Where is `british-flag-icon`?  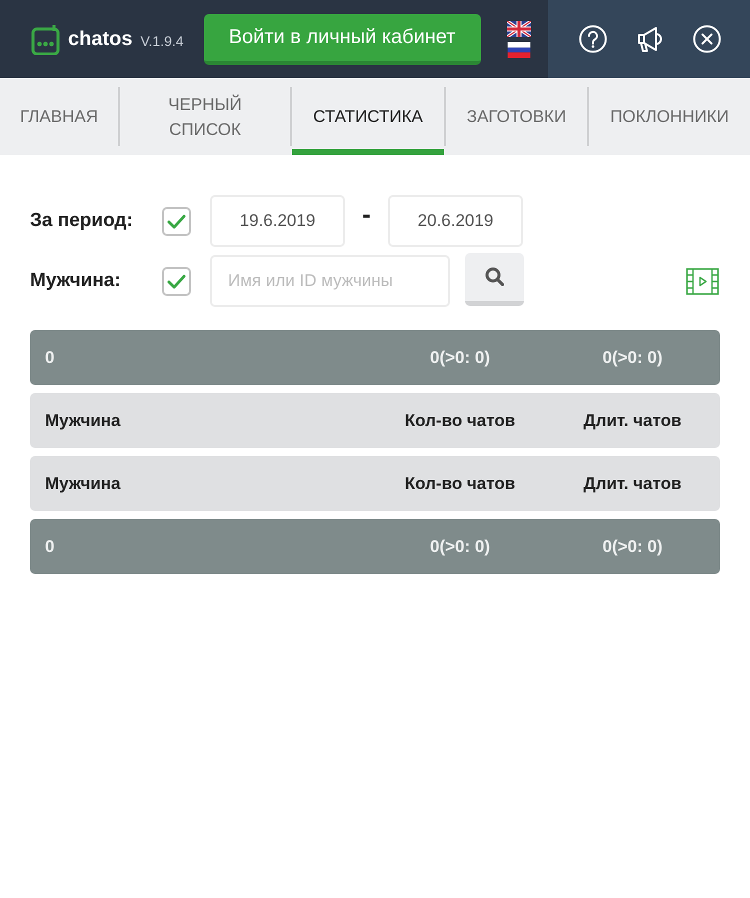
british-flag-icon is located at coordinates (518, 28).